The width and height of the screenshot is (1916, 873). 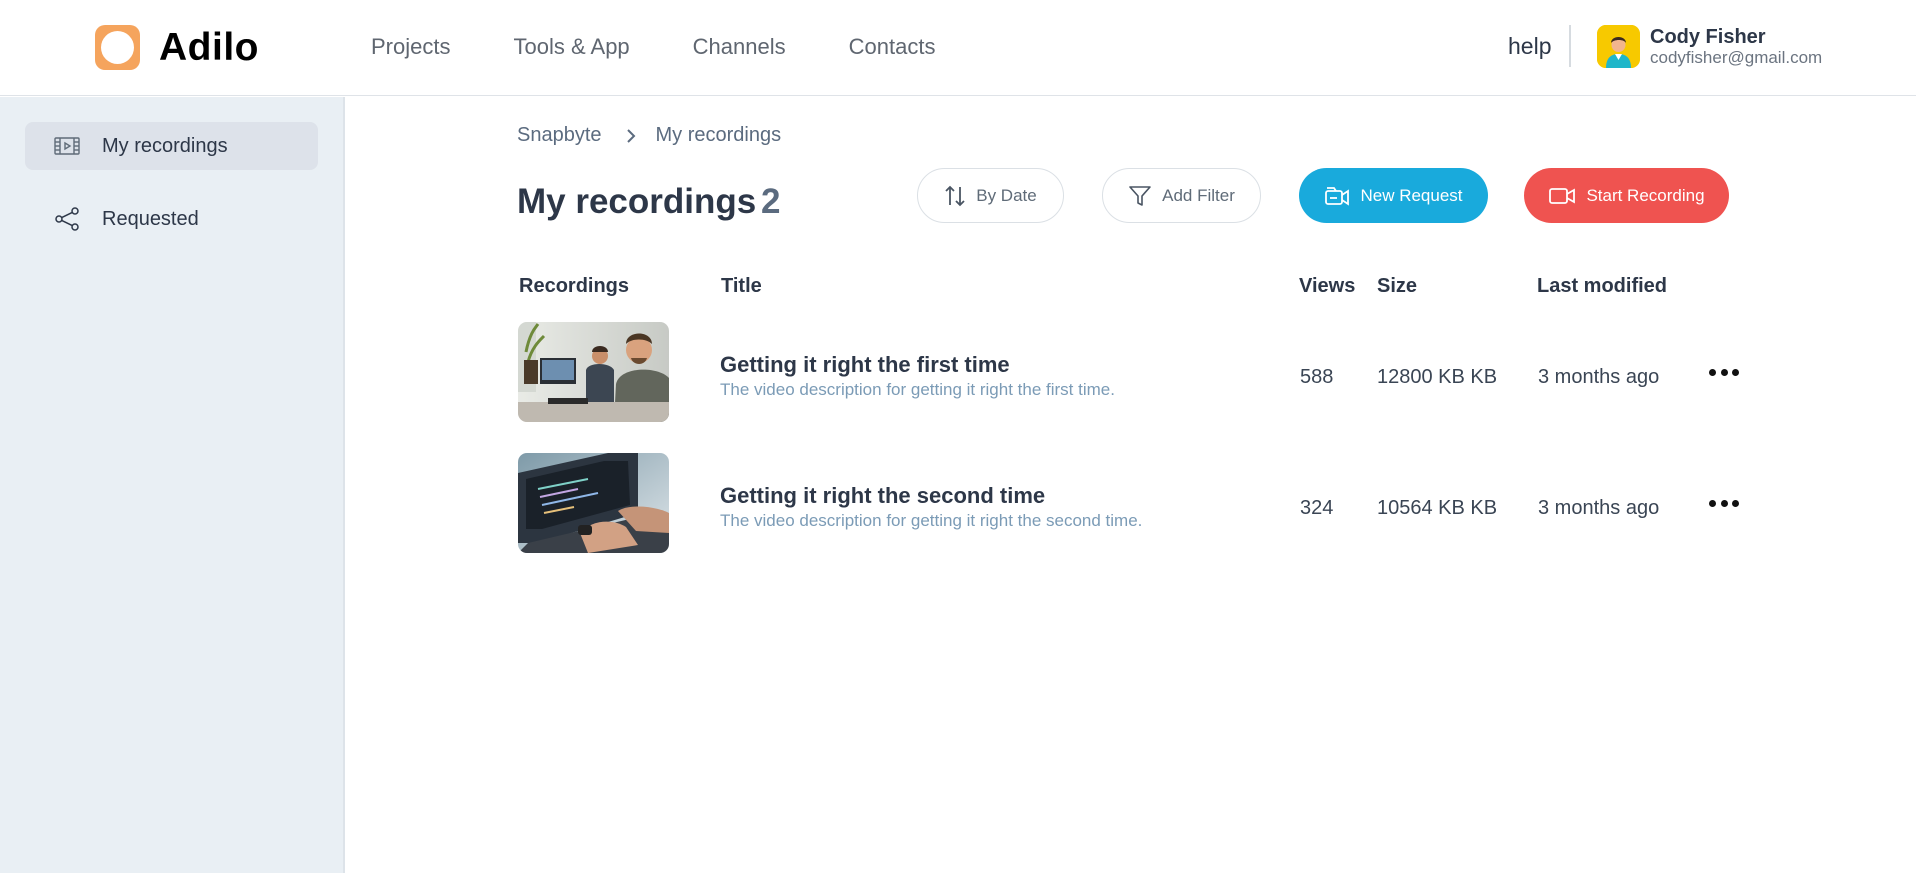 I want to click on main-nav: Projects Tools & App Channels Contacts, so click(x=684, y=47).